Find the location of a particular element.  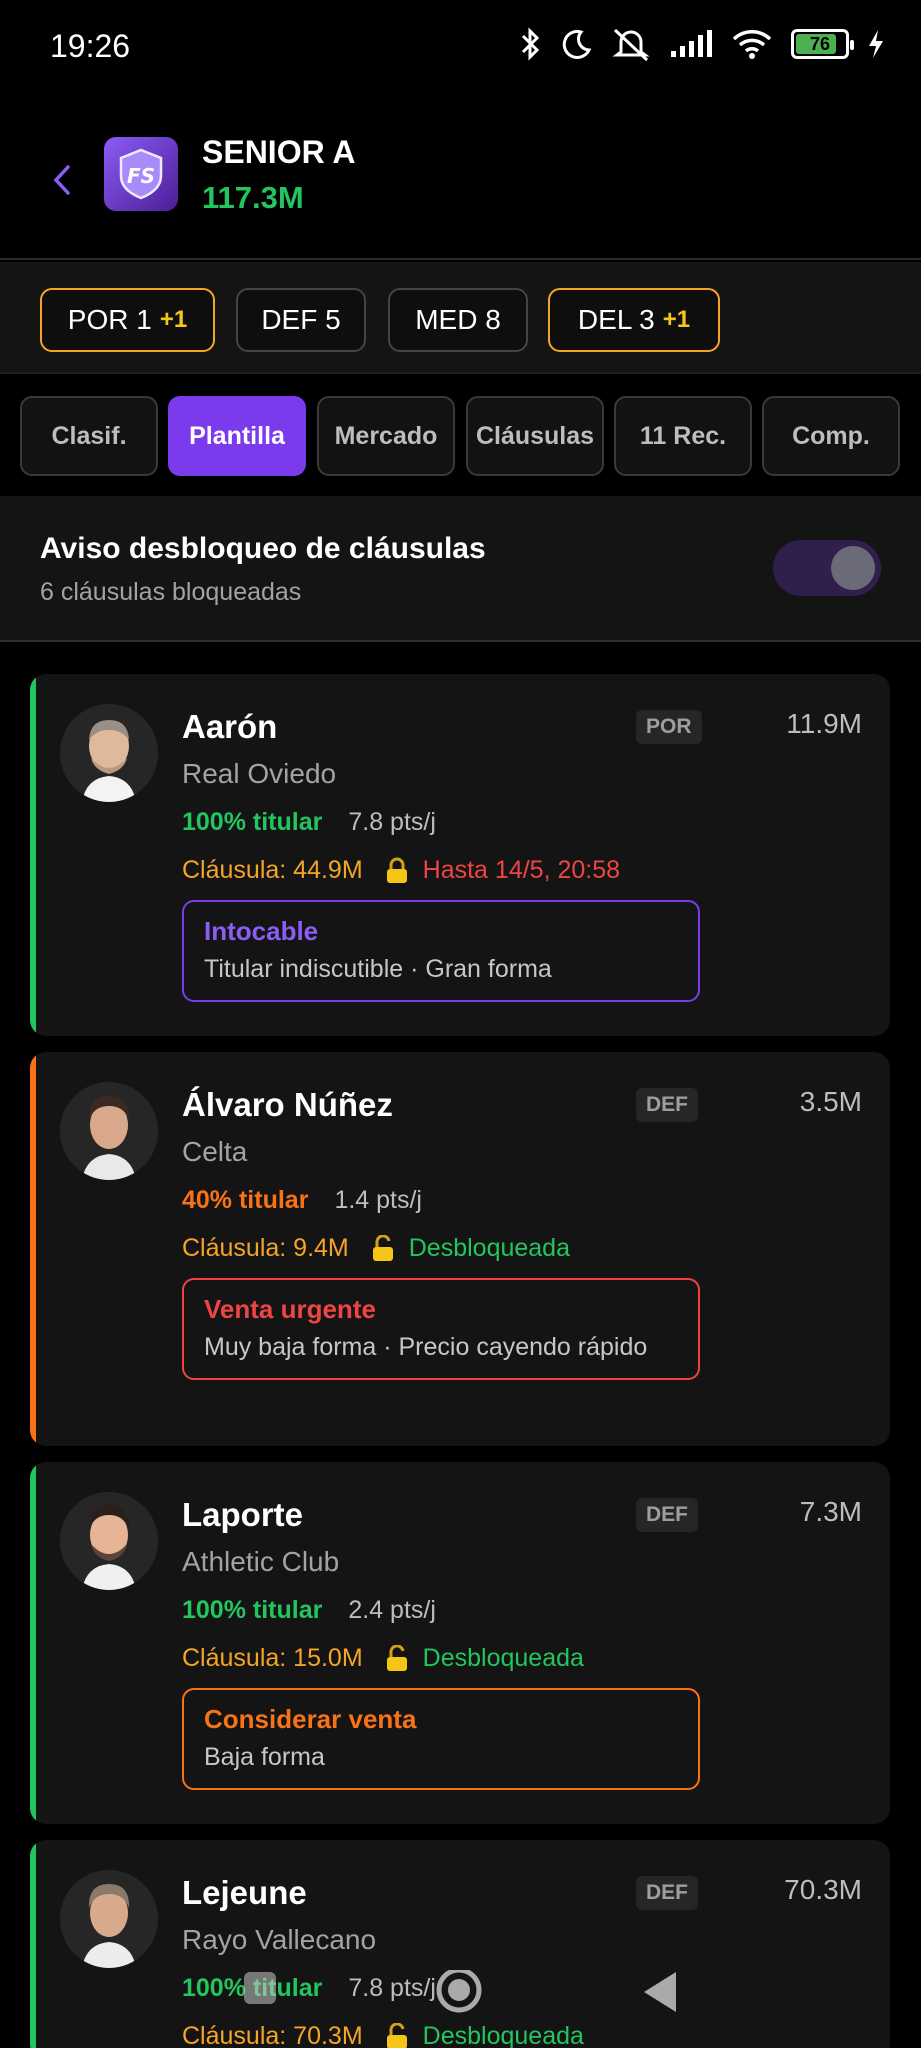

player-clause: Cláusula: 44.9M Hasta 14/5, 20:58 is located at coordinates (401, 870).